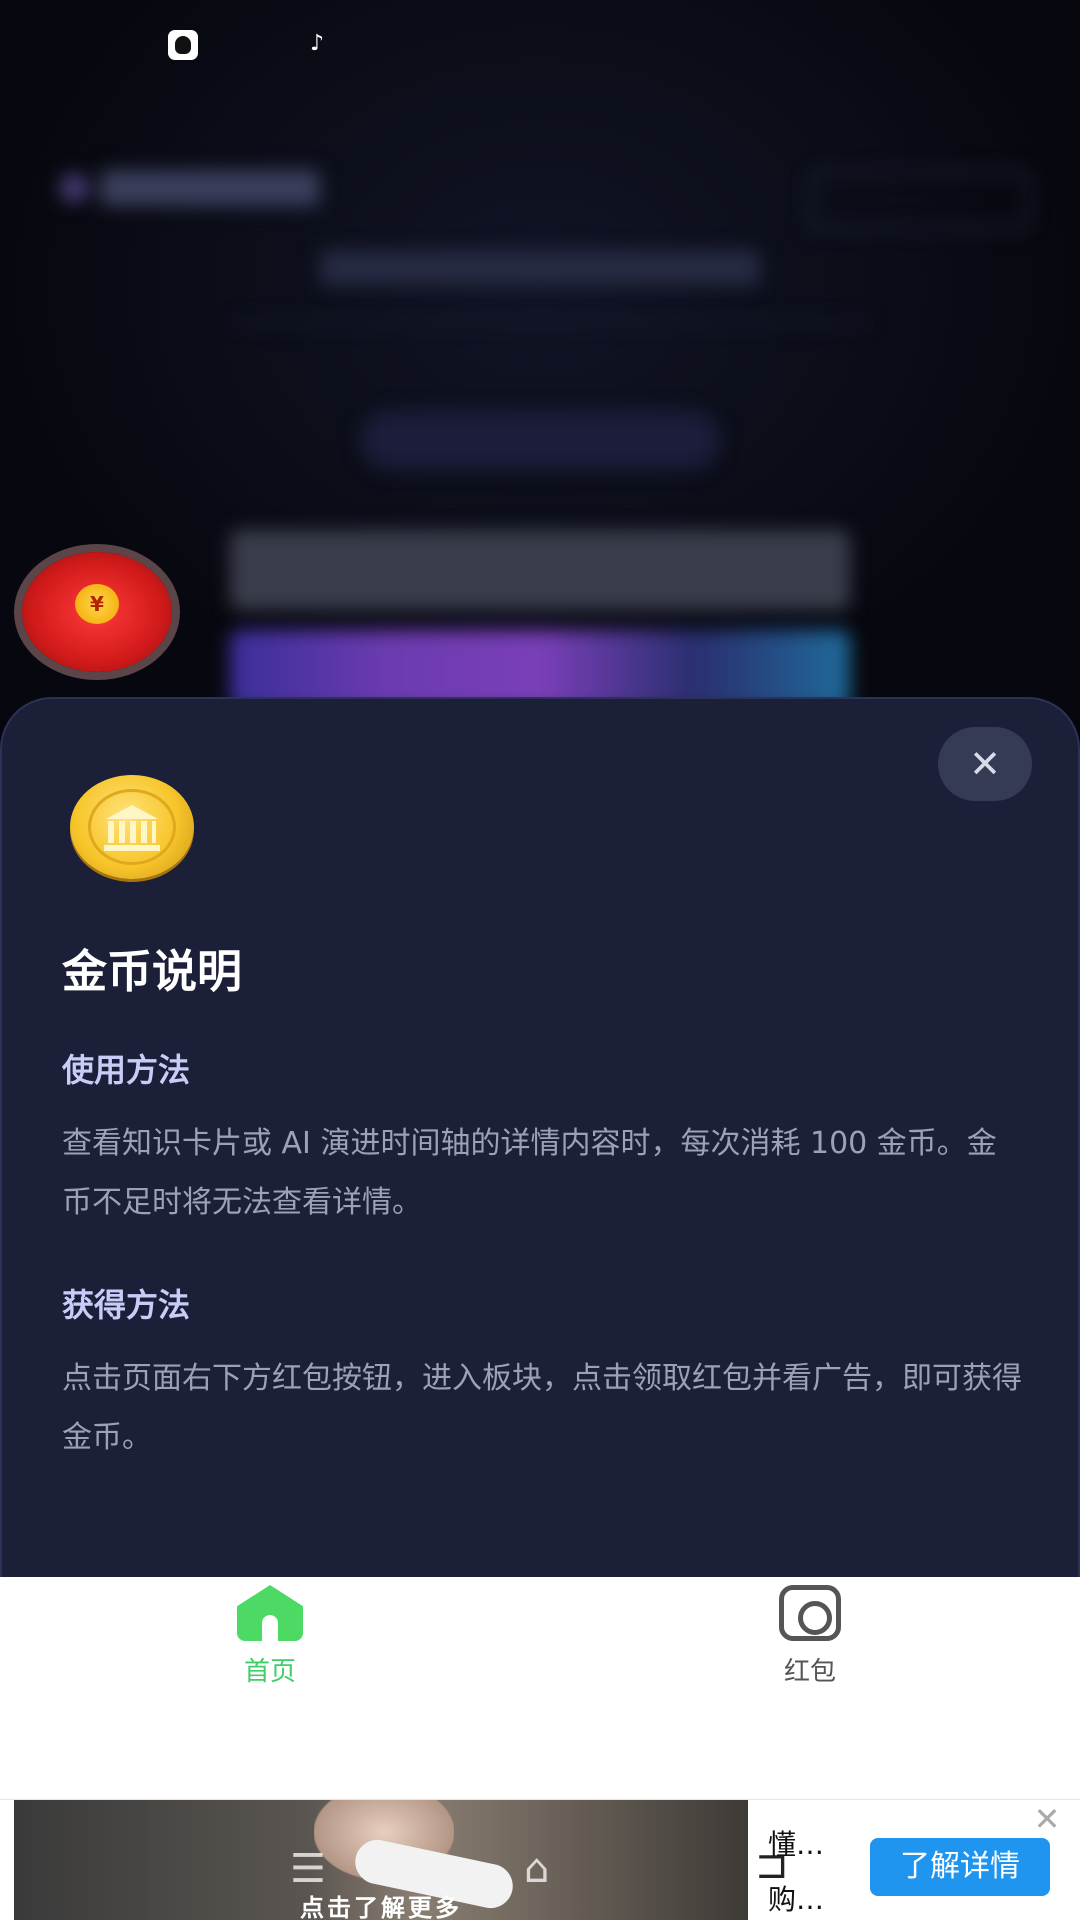 The height and width of the screenshot is (1920, 1080). I want to click on qq-icon, so click(183, 45).